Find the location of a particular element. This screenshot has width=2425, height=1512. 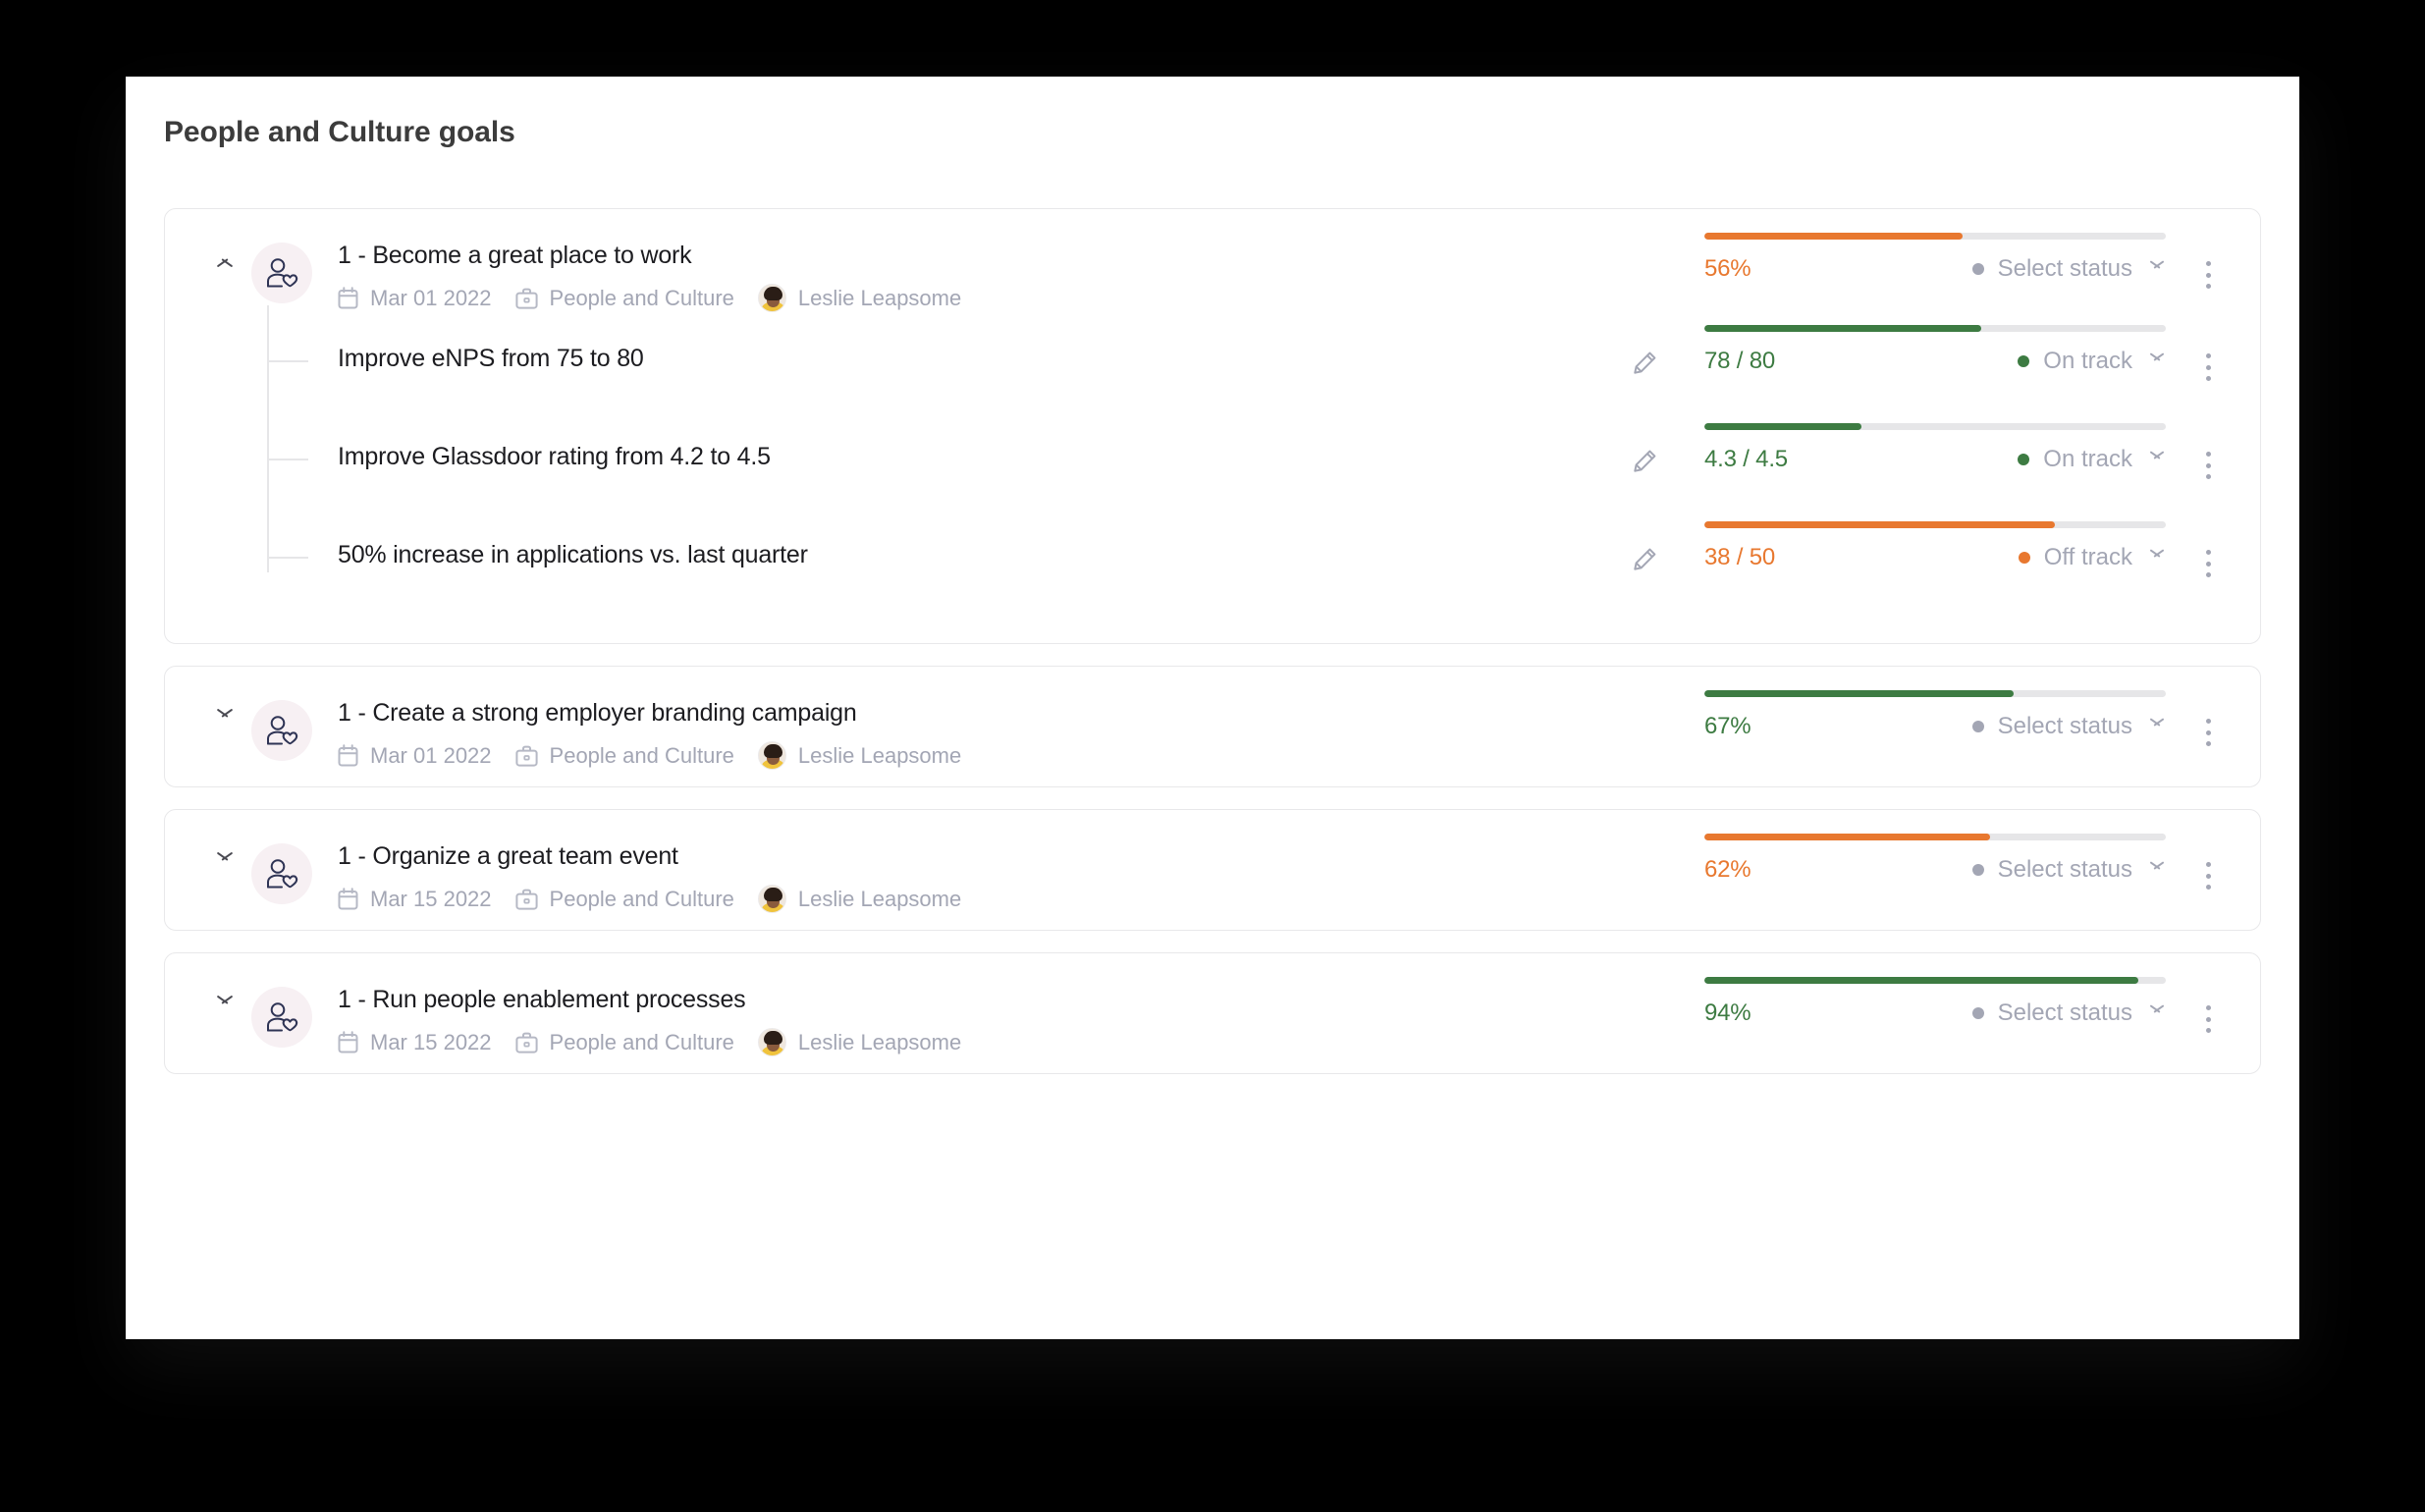

subgoal-progress-block: 38 / 50 Off track is located at coordinates (1935, 546).